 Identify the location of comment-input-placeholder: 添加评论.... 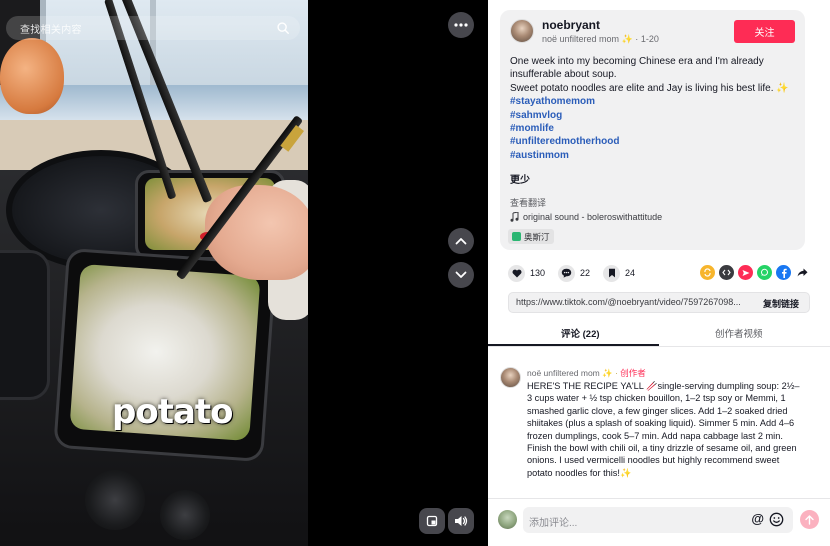
(553, 523).